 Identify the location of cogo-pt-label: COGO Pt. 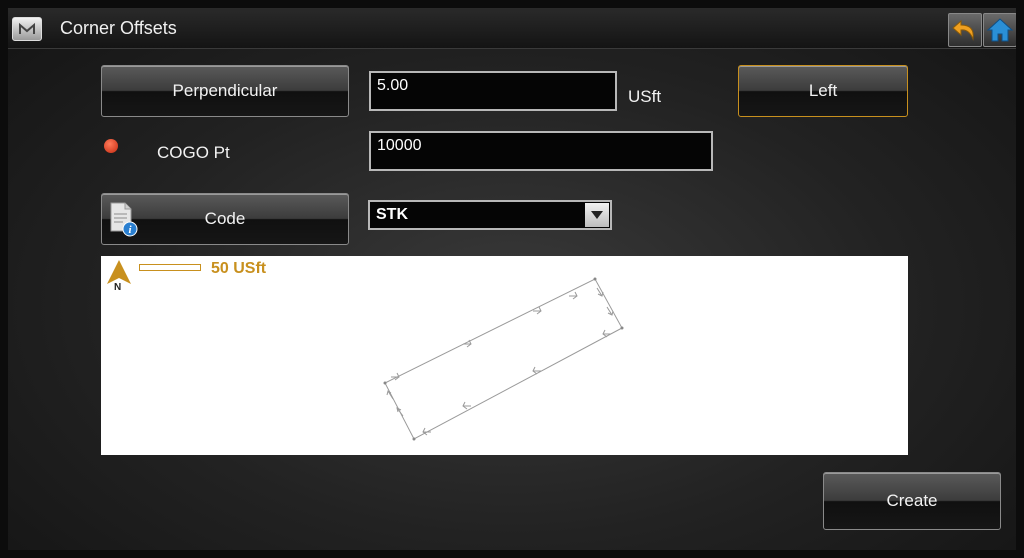
(193, 152).